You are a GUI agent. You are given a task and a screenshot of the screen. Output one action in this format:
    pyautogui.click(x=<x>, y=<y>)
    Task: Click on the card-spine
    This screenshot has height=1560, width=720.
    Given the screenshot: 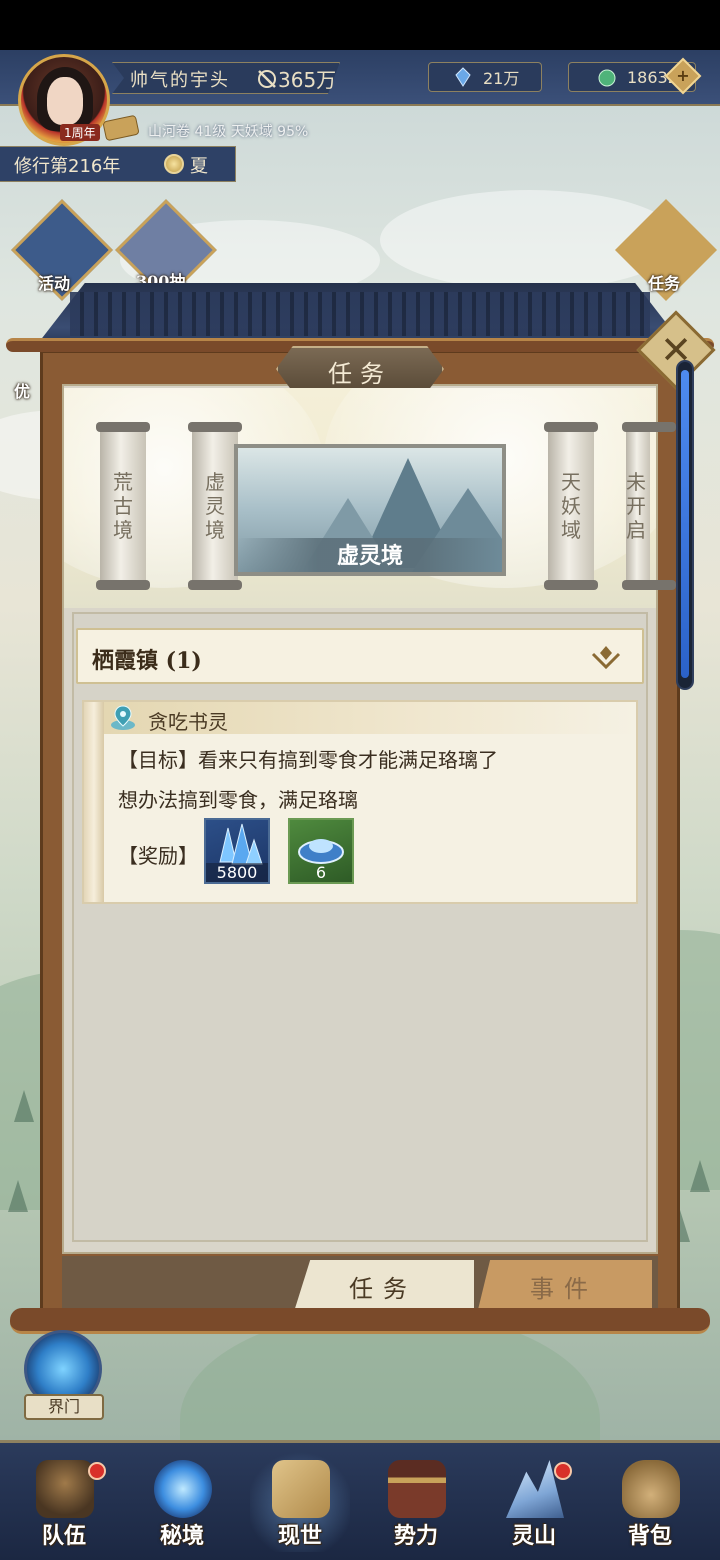 What is the action you would take?
    pyautogui.click(x=94, y=802)
    